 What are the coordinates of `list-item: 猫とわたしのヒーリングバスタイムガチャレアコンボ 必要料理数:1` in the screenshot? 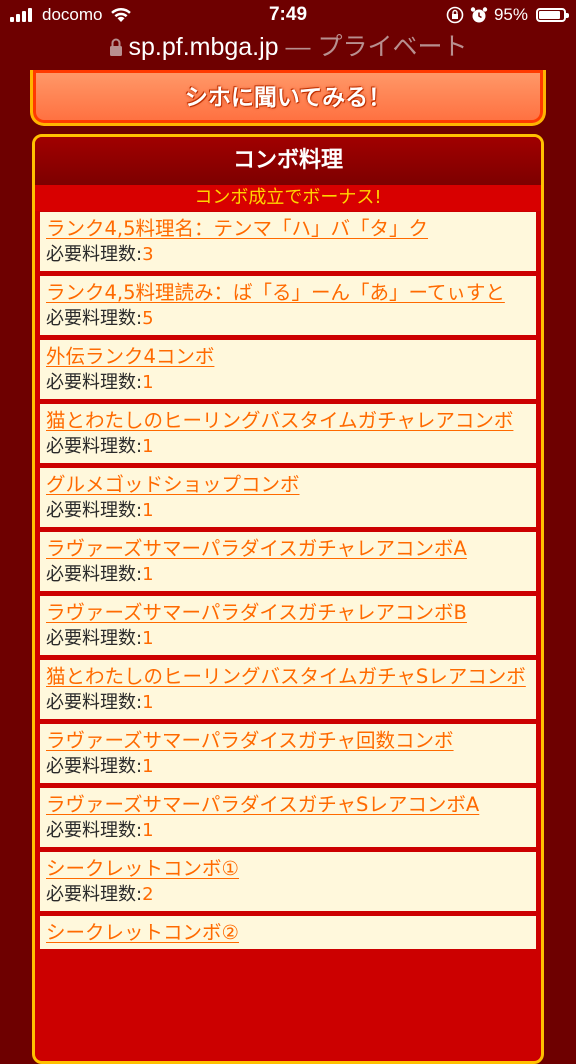 It's located at (288, 433).